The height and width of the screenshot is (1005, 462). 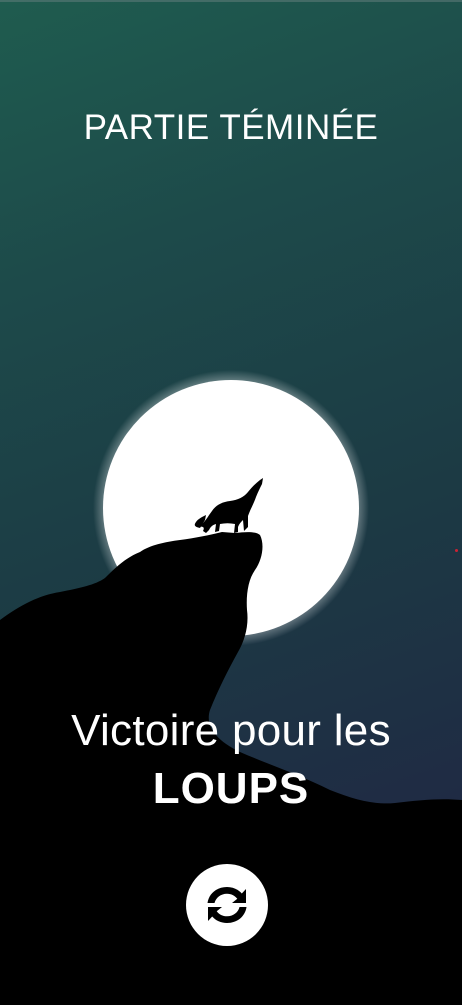 I want to click on replay-button, so click(x=227, y=905).